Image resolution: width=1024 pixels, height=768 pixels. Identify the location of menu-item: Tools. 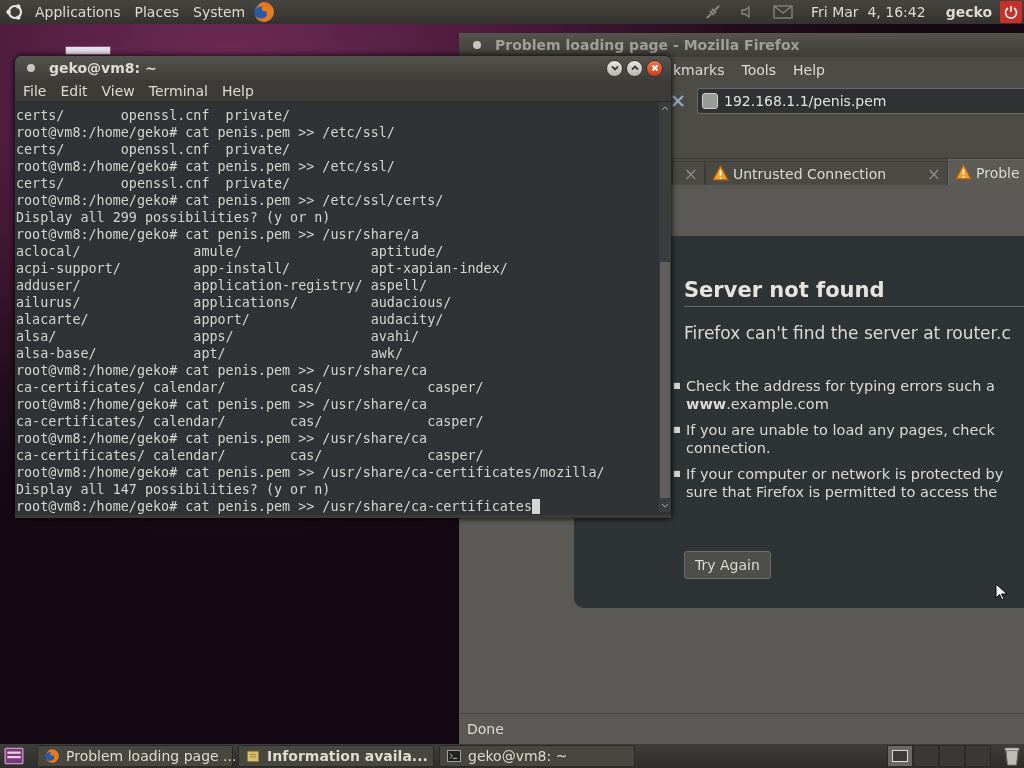
(758, 70).